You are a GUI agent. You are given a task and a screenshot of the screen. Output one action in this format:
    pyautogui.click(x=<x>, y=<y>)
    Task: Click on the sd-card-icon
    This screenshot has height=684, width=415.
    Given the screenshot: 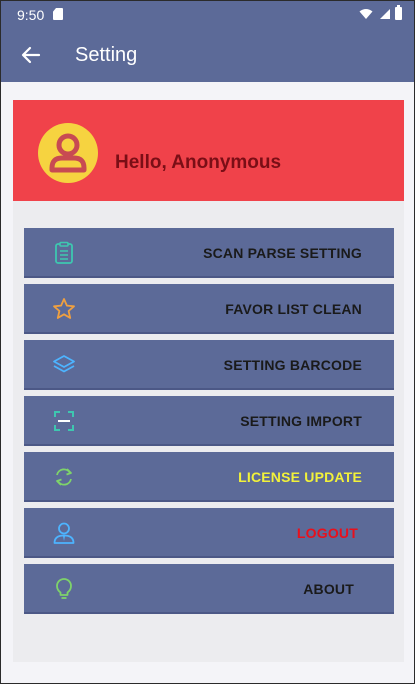 What is the action you would take?
    pyautogui.click(x=58, y=14)
    